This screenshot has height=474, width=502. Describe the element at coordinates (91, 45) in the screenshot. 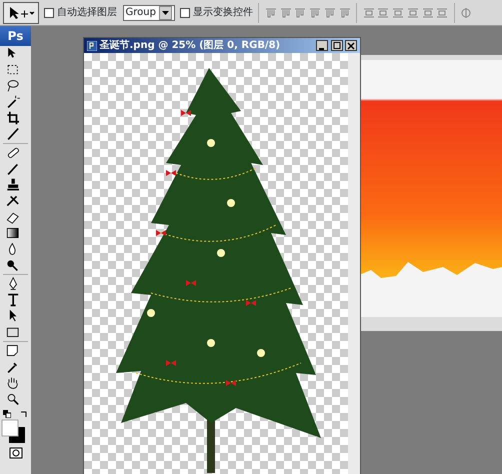

I see `document-icon` at that location.